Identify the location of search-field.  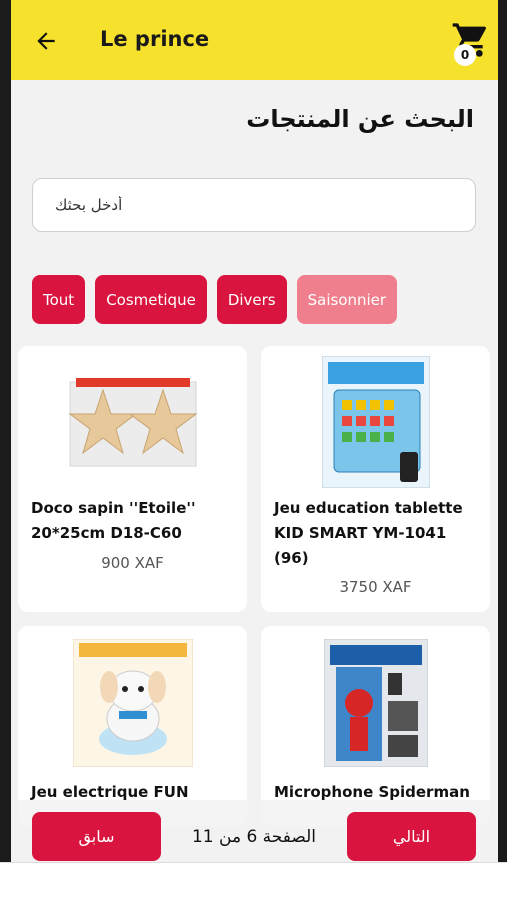
(254, 205).